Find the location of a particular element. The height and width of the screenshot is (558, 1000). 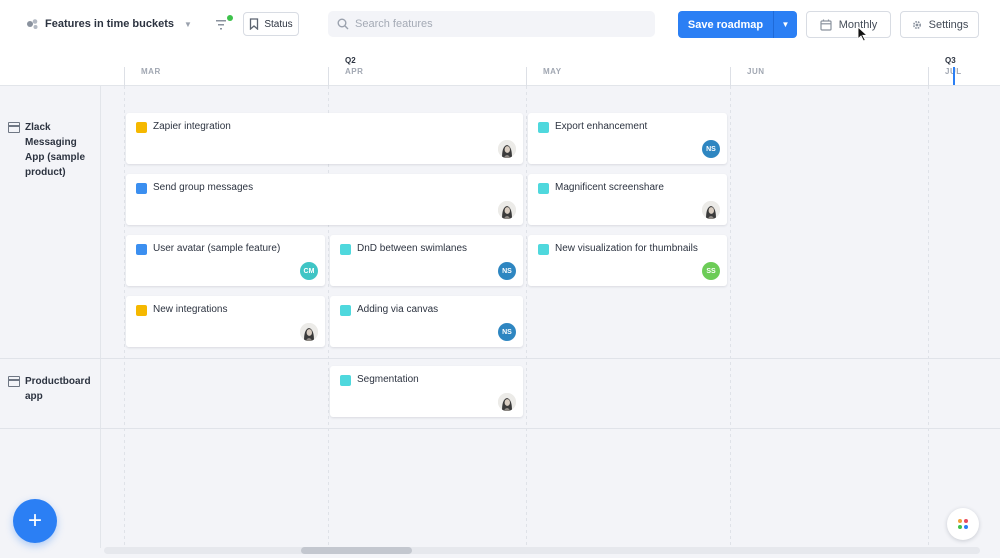

month-label: JUN is located at coordinates (747, 76).